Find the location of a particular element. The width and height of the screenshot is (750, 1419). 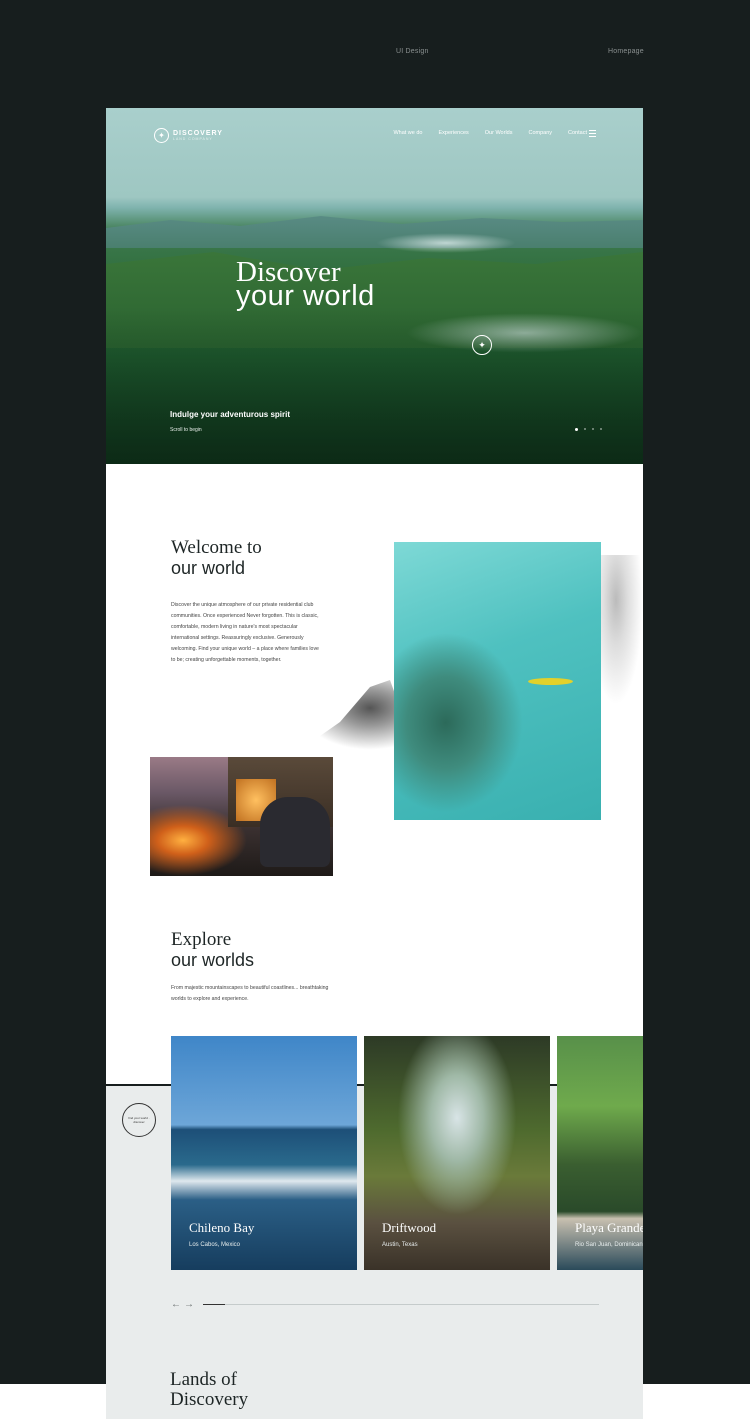

hero-title-line2: your world is located at coordinates (305, 296).